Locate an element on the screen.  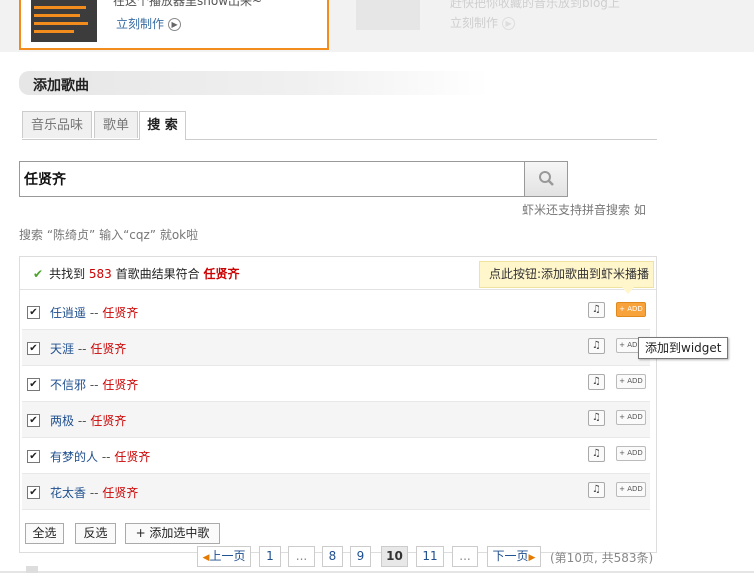
page-link: 1 is located at coordinates (270, 556).